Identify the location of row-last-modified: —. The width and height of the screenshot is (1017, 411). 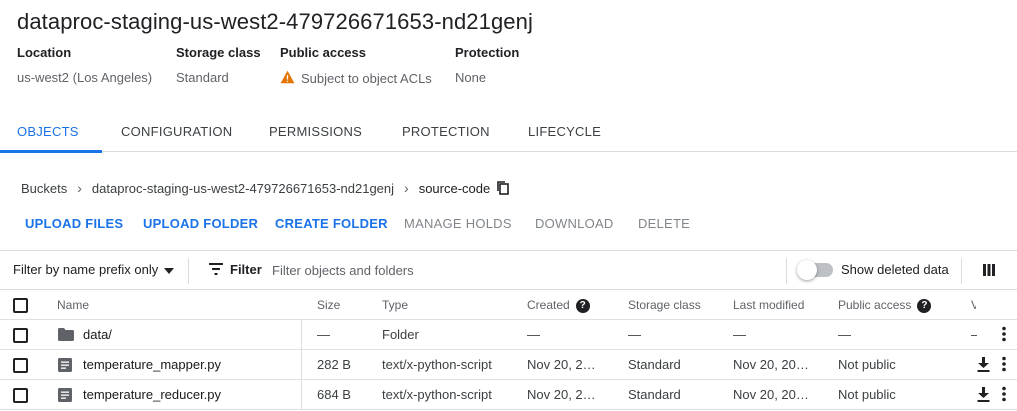
(739, 334).